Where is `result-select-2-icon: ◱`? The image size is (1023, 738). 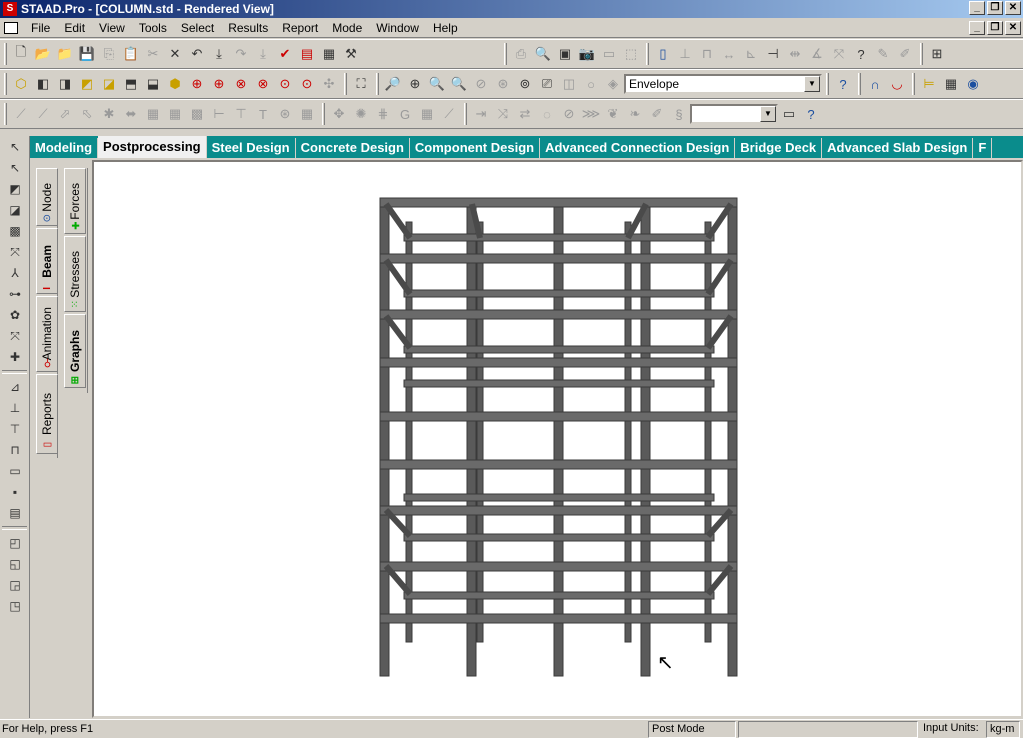
result-select-2-icon: ◱ is located at coordinates (15, 564).